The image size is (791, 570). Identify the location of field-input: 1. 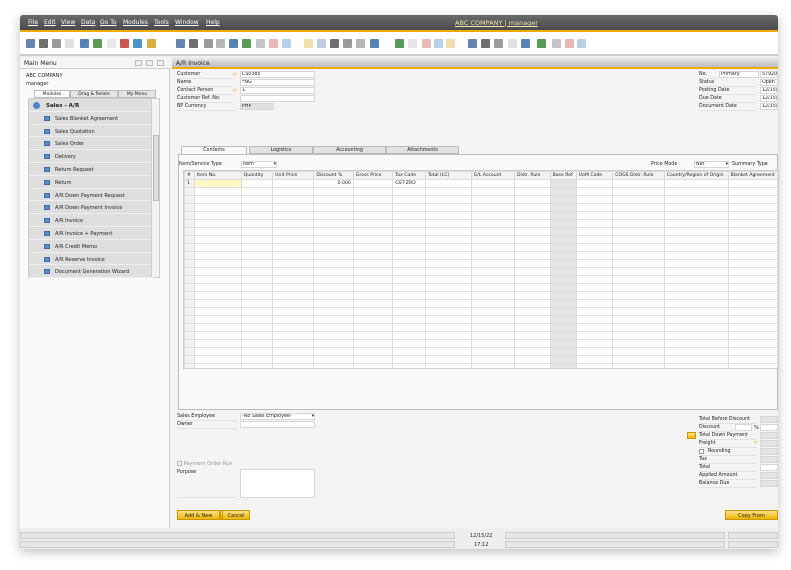
(277, 90).